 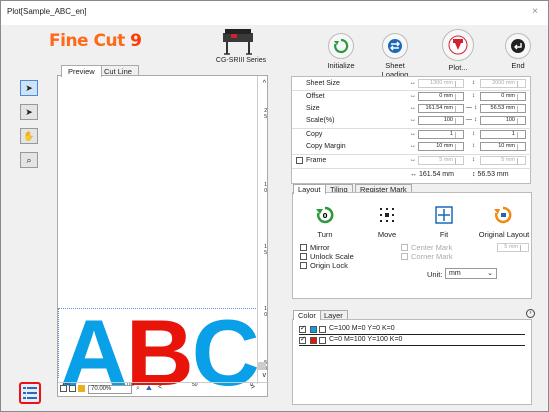 What do you see at coordinates (518, 46) in the screenshot?
I see `return-icon` at bounding box center [518, 46].